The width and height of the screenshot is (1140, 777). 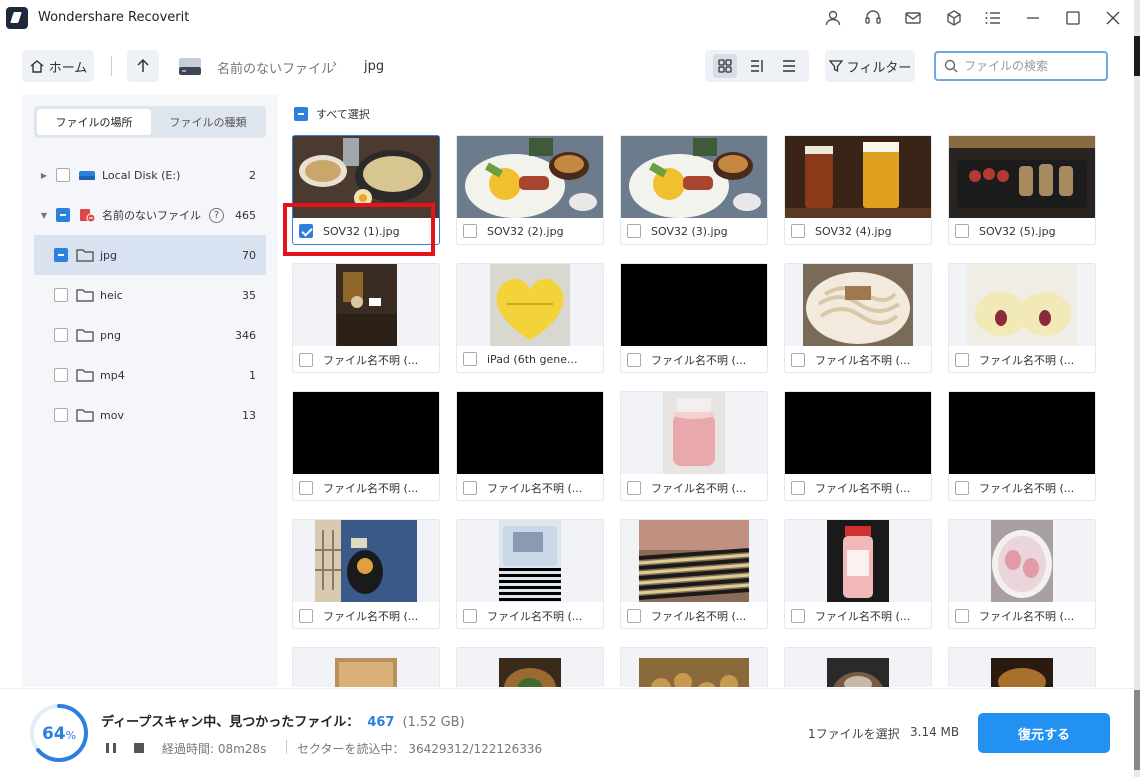 I want to click on account-icon, so click(x=833, y=18).